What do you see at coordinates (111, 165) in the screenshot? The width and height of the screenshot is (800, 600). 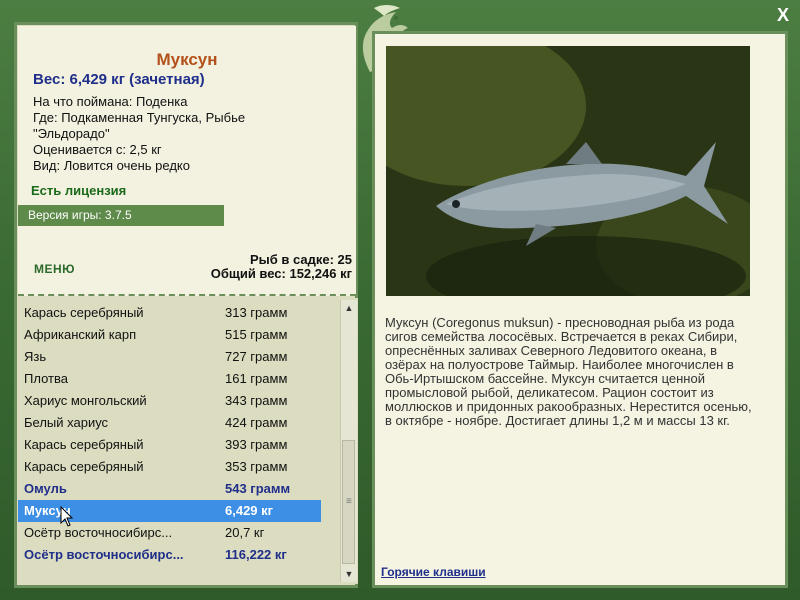 I see `rarity-text: Вид: Ловится очень редко` at bounding box center [111, 165].